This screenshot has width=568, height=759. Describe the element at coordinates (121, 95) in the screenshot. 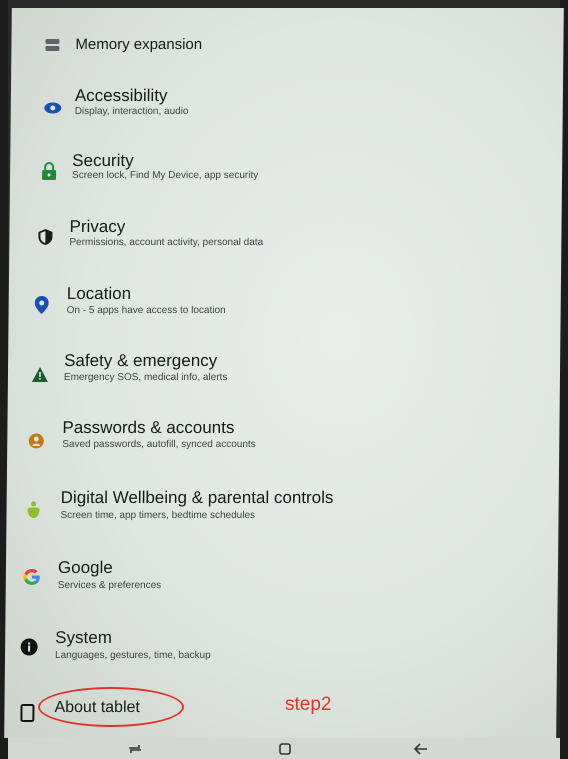

I see `settings-item-title: Accessibility` at that location.